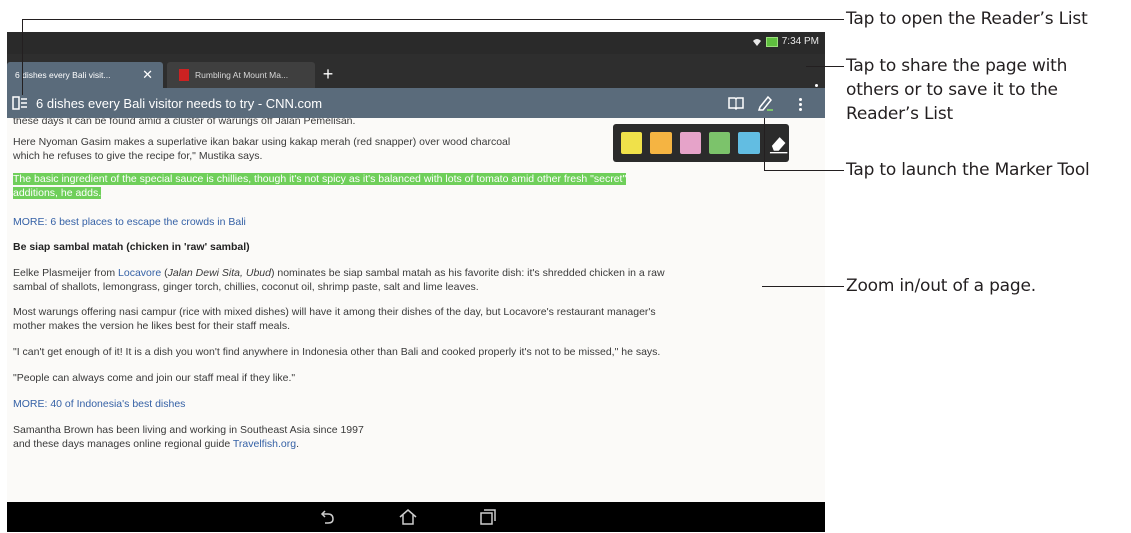  I want to click on favicon-icon, so click(184, 75).